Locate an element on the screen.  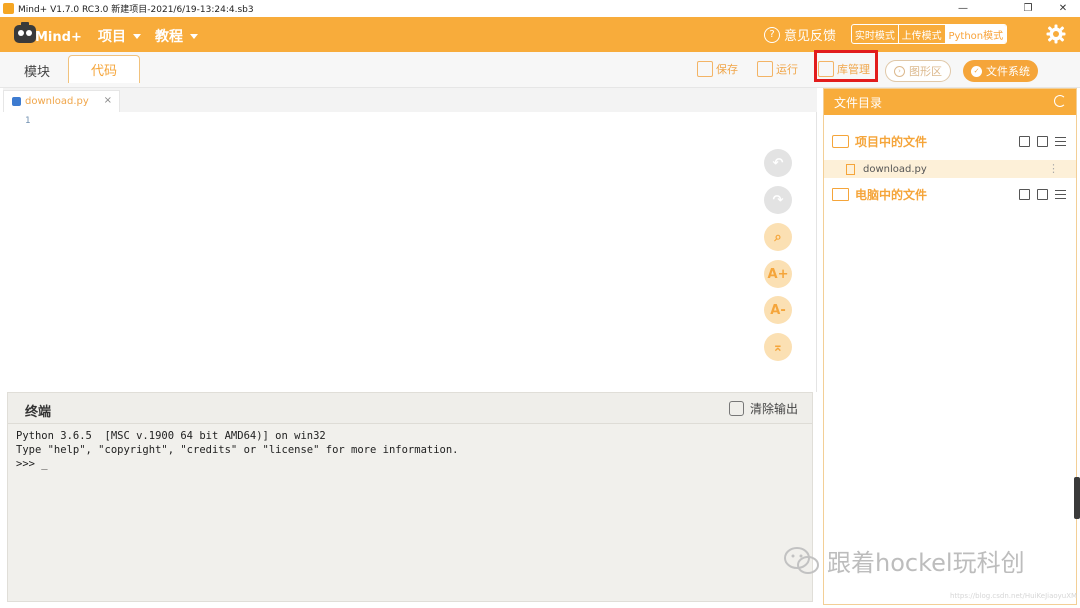
project-files-actions is located at coordinates (1042, 141).